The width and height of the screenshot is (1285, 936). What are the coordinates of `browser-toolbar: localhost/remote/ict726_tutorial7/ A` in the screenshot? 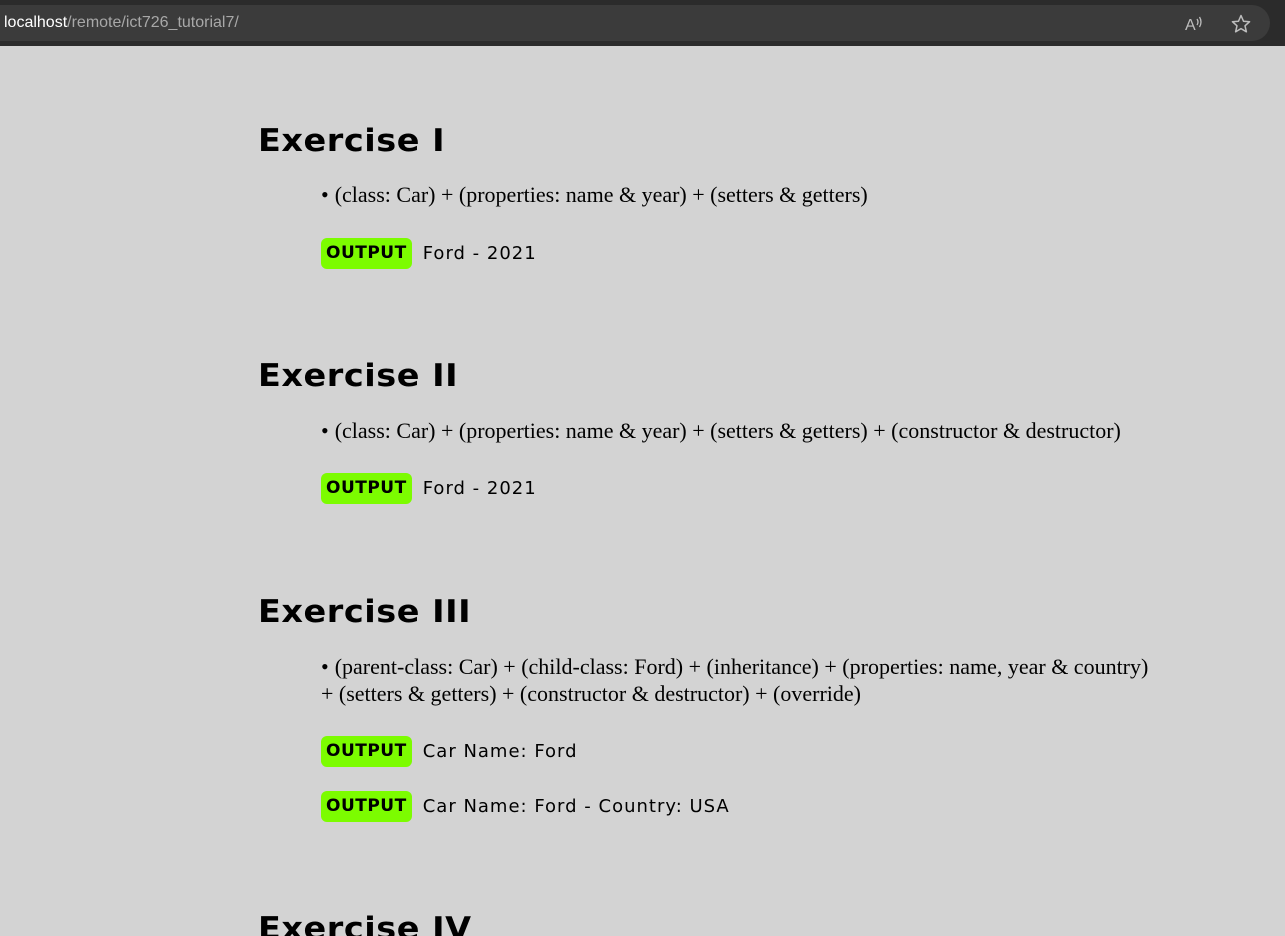 It's located at (642, 23).